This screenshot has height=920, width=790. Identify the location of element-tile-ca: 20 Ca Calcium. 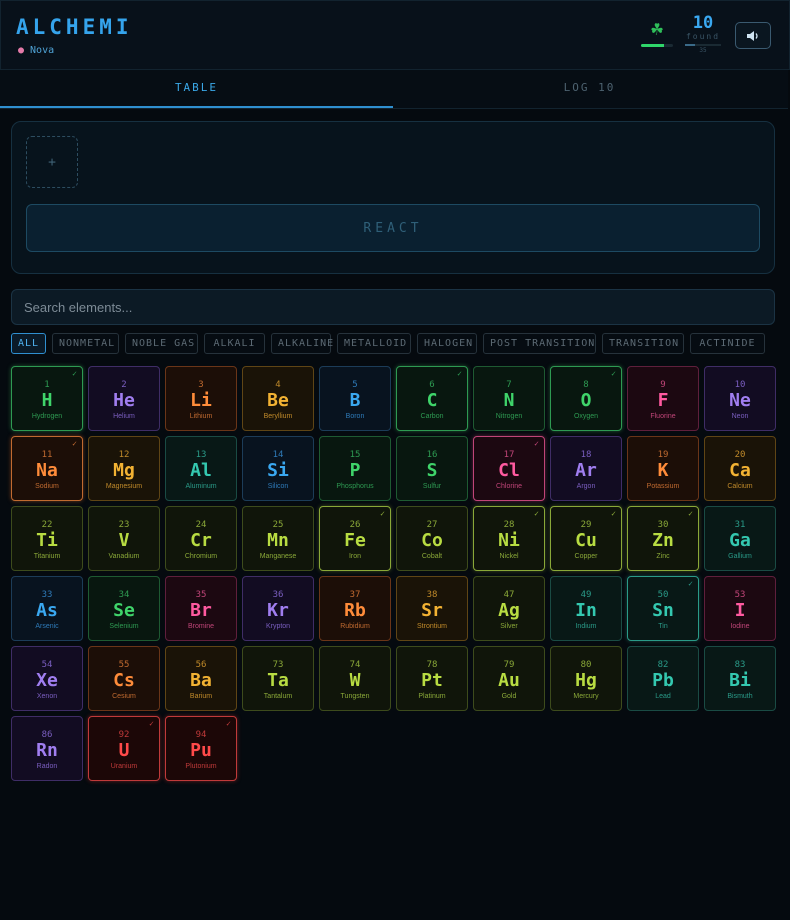
(740, 468).